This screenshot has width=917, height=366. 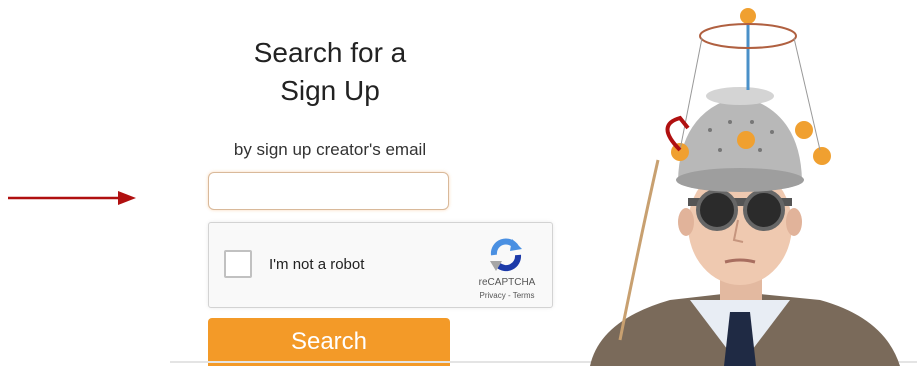 What do you see at coordinates (317, 264) in the screenshot?
I see `recaptcha-label: I'm not a robot` at bounding box center [317, 264].